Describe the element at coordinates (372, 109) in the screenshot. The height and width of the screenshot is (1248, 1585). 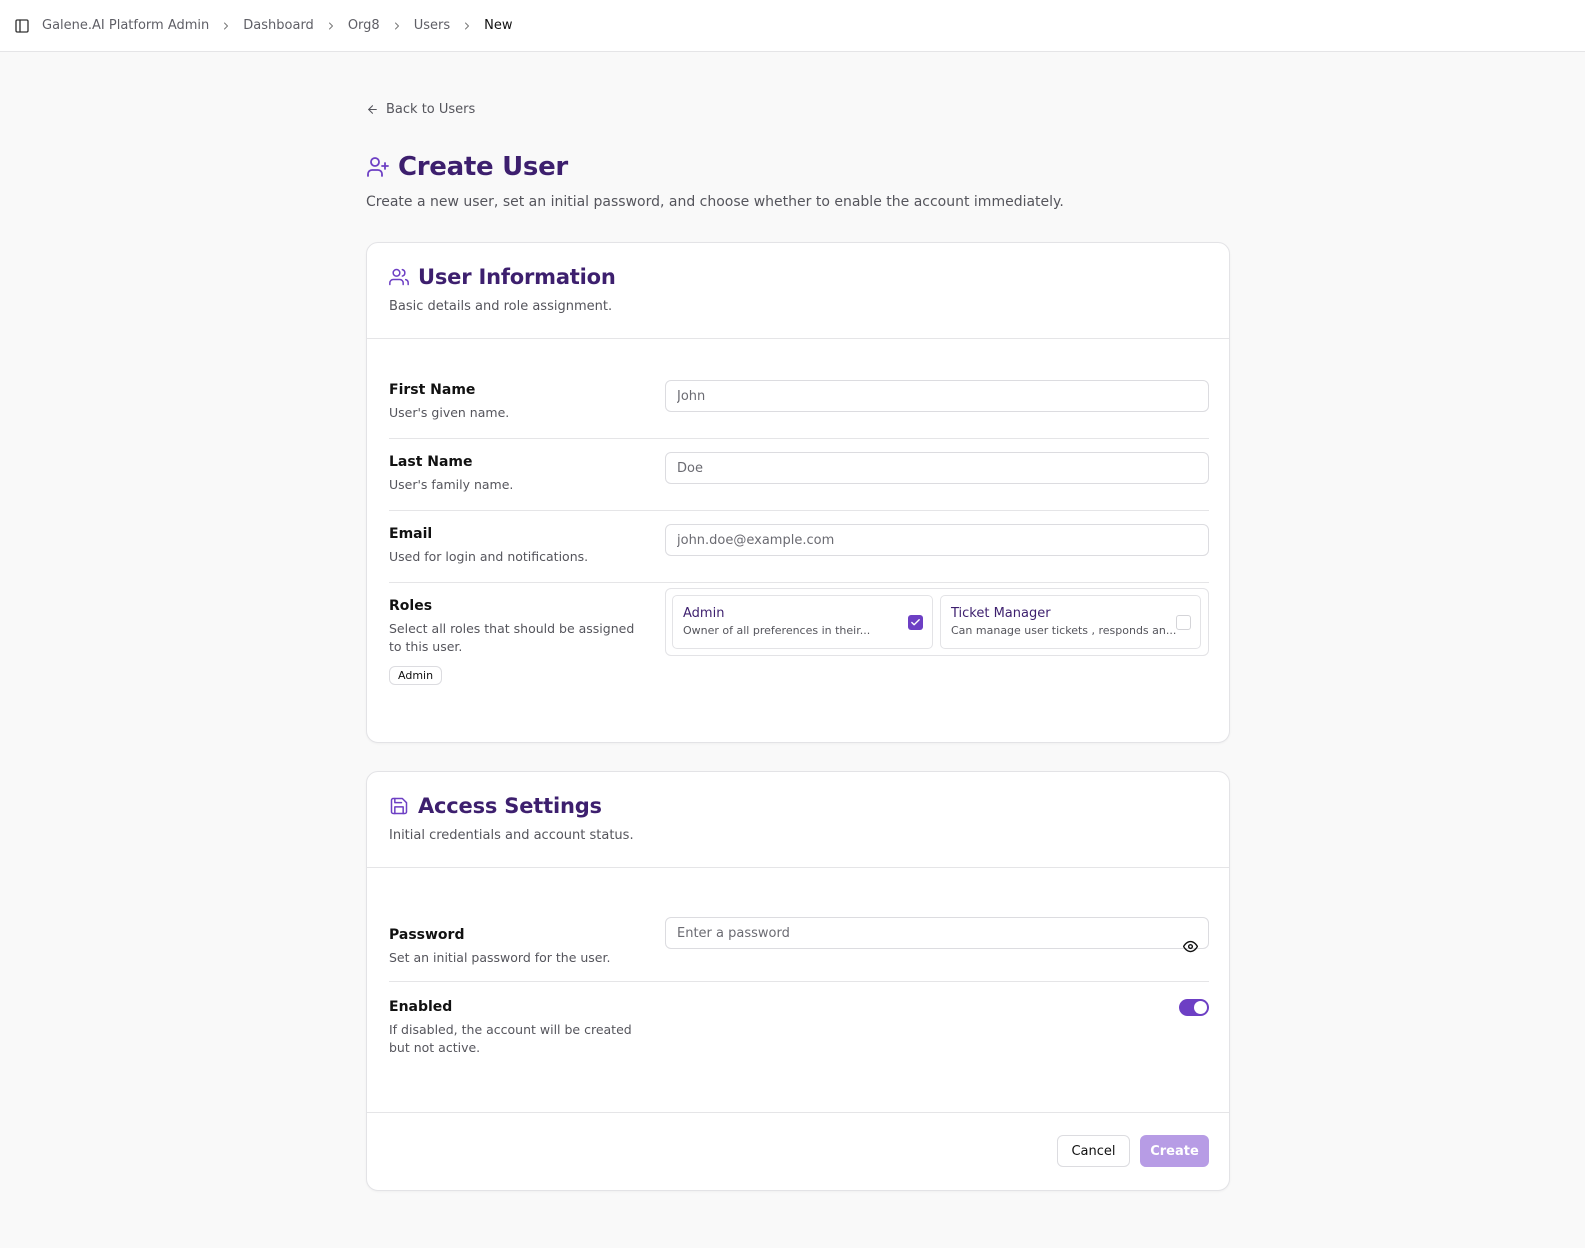
I see `arrow-left-icon` at that location.